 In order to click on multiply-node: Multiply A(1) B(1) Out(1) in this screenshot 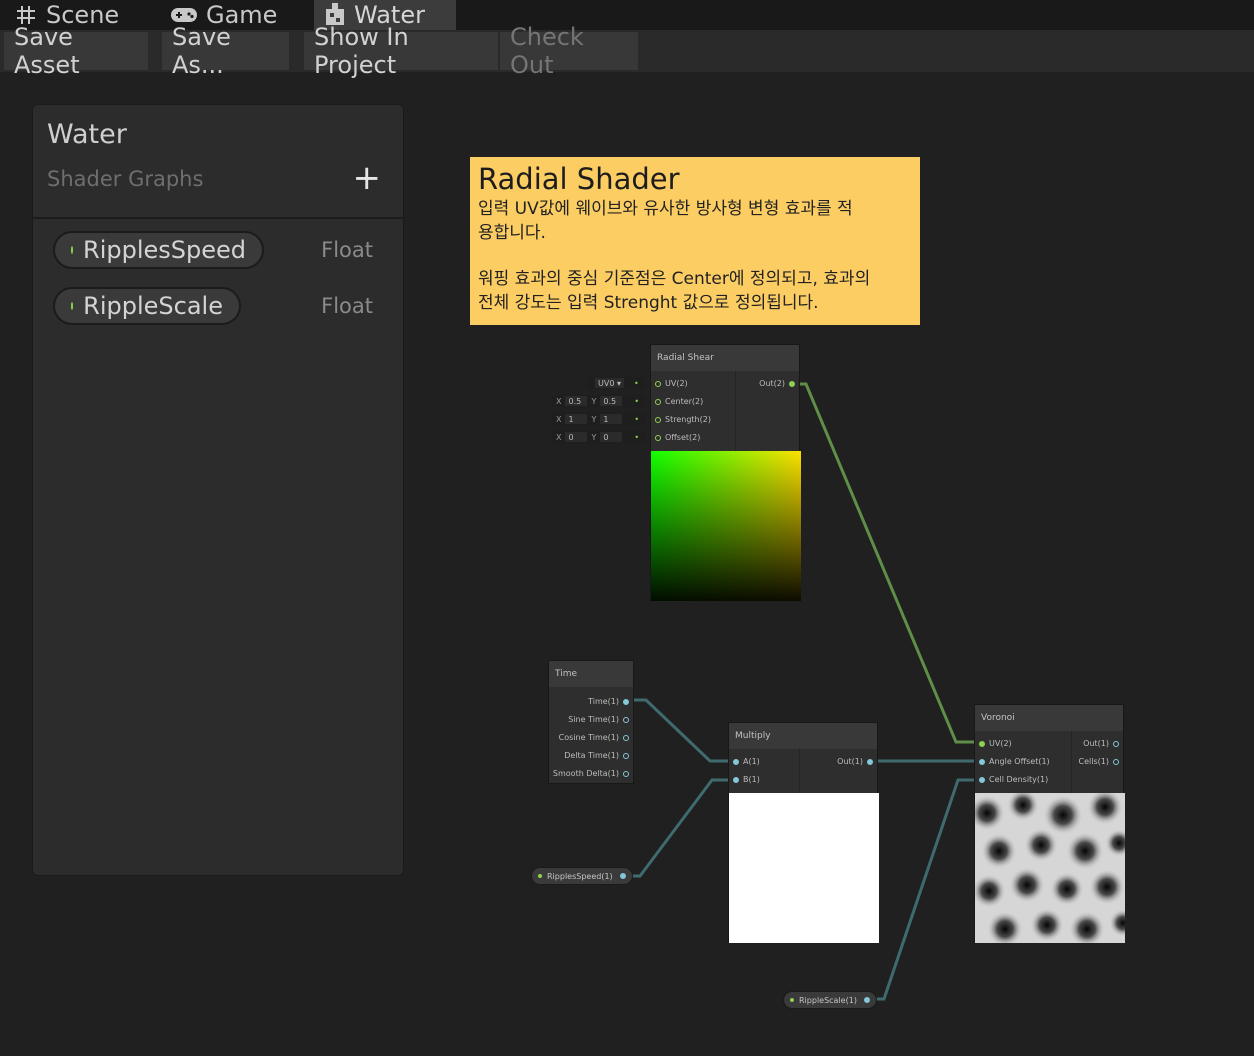, I will do `click(803, 832)`.